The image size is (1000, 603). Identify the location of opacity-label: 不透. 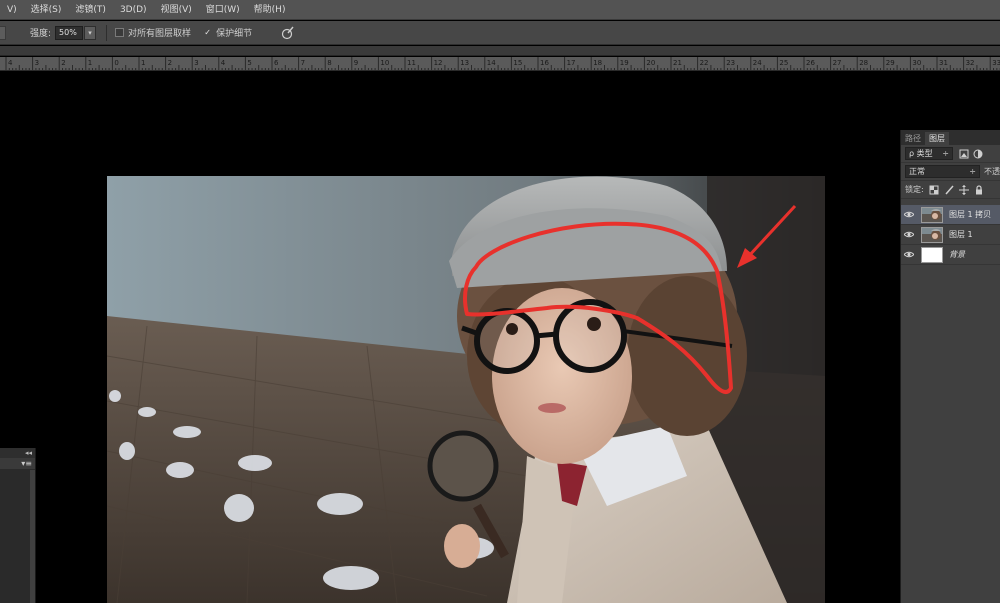
(992, 171).